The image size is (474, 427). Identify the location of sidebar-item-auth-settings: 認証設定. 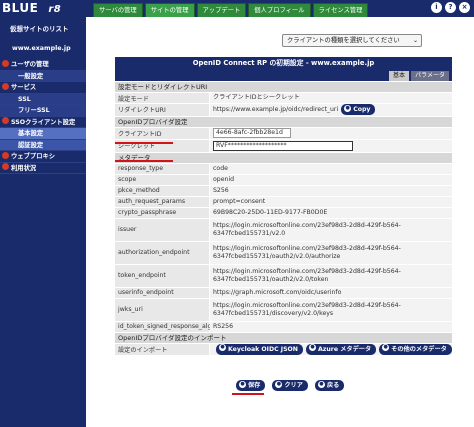
(43, 145).